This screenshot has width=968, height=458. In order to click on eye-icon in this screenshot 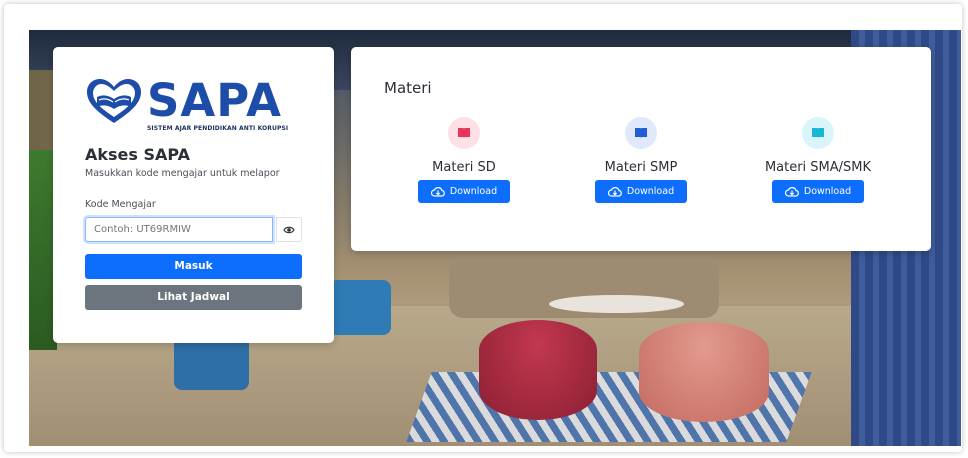, I will do `click(289, 229)`.